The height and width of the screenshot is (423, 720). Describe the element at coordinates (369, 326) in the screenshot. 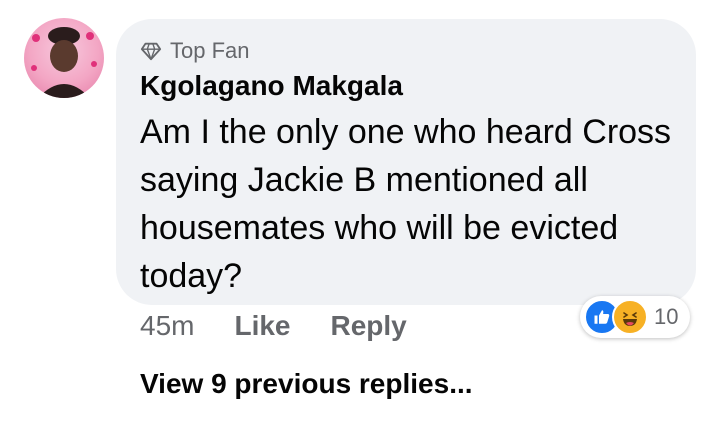

I see `reply-button: Reply` at that location.